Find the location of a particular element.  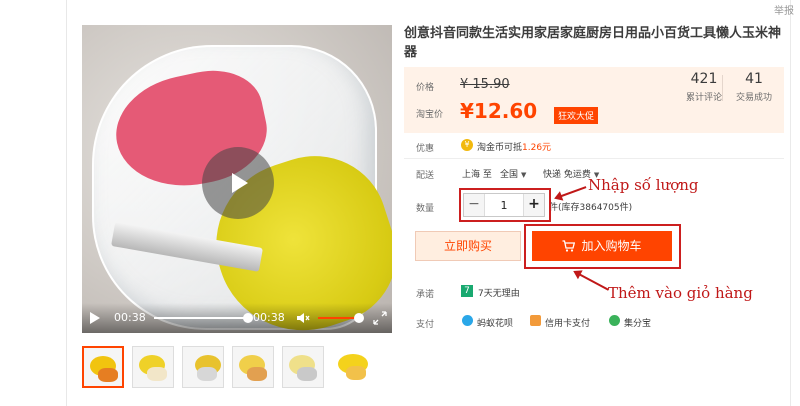

play-icon is located at coordinates (240, 183).